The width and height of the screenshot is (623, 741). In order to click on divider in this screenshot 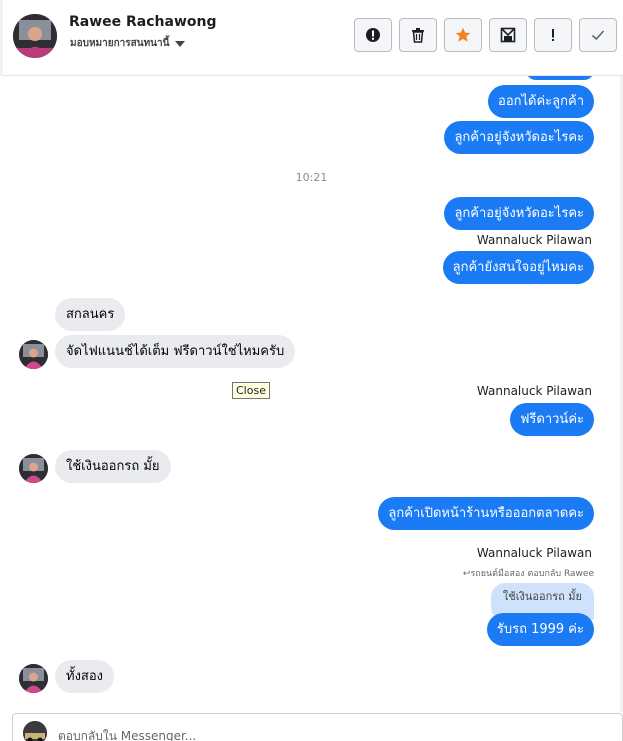, I will do `click(1, 38)`.